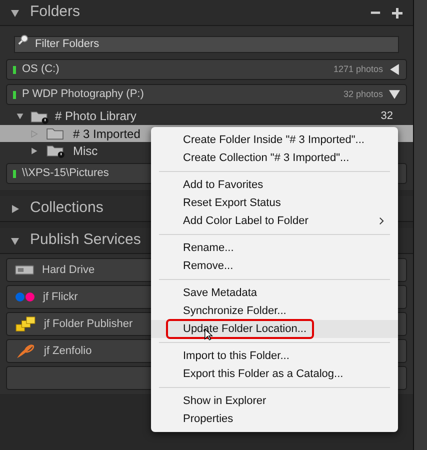  What do you see at coordinates (106, 134) in the screenshot?
I see `folder-name: # 3 Imported` at bounding box center [106, 134].